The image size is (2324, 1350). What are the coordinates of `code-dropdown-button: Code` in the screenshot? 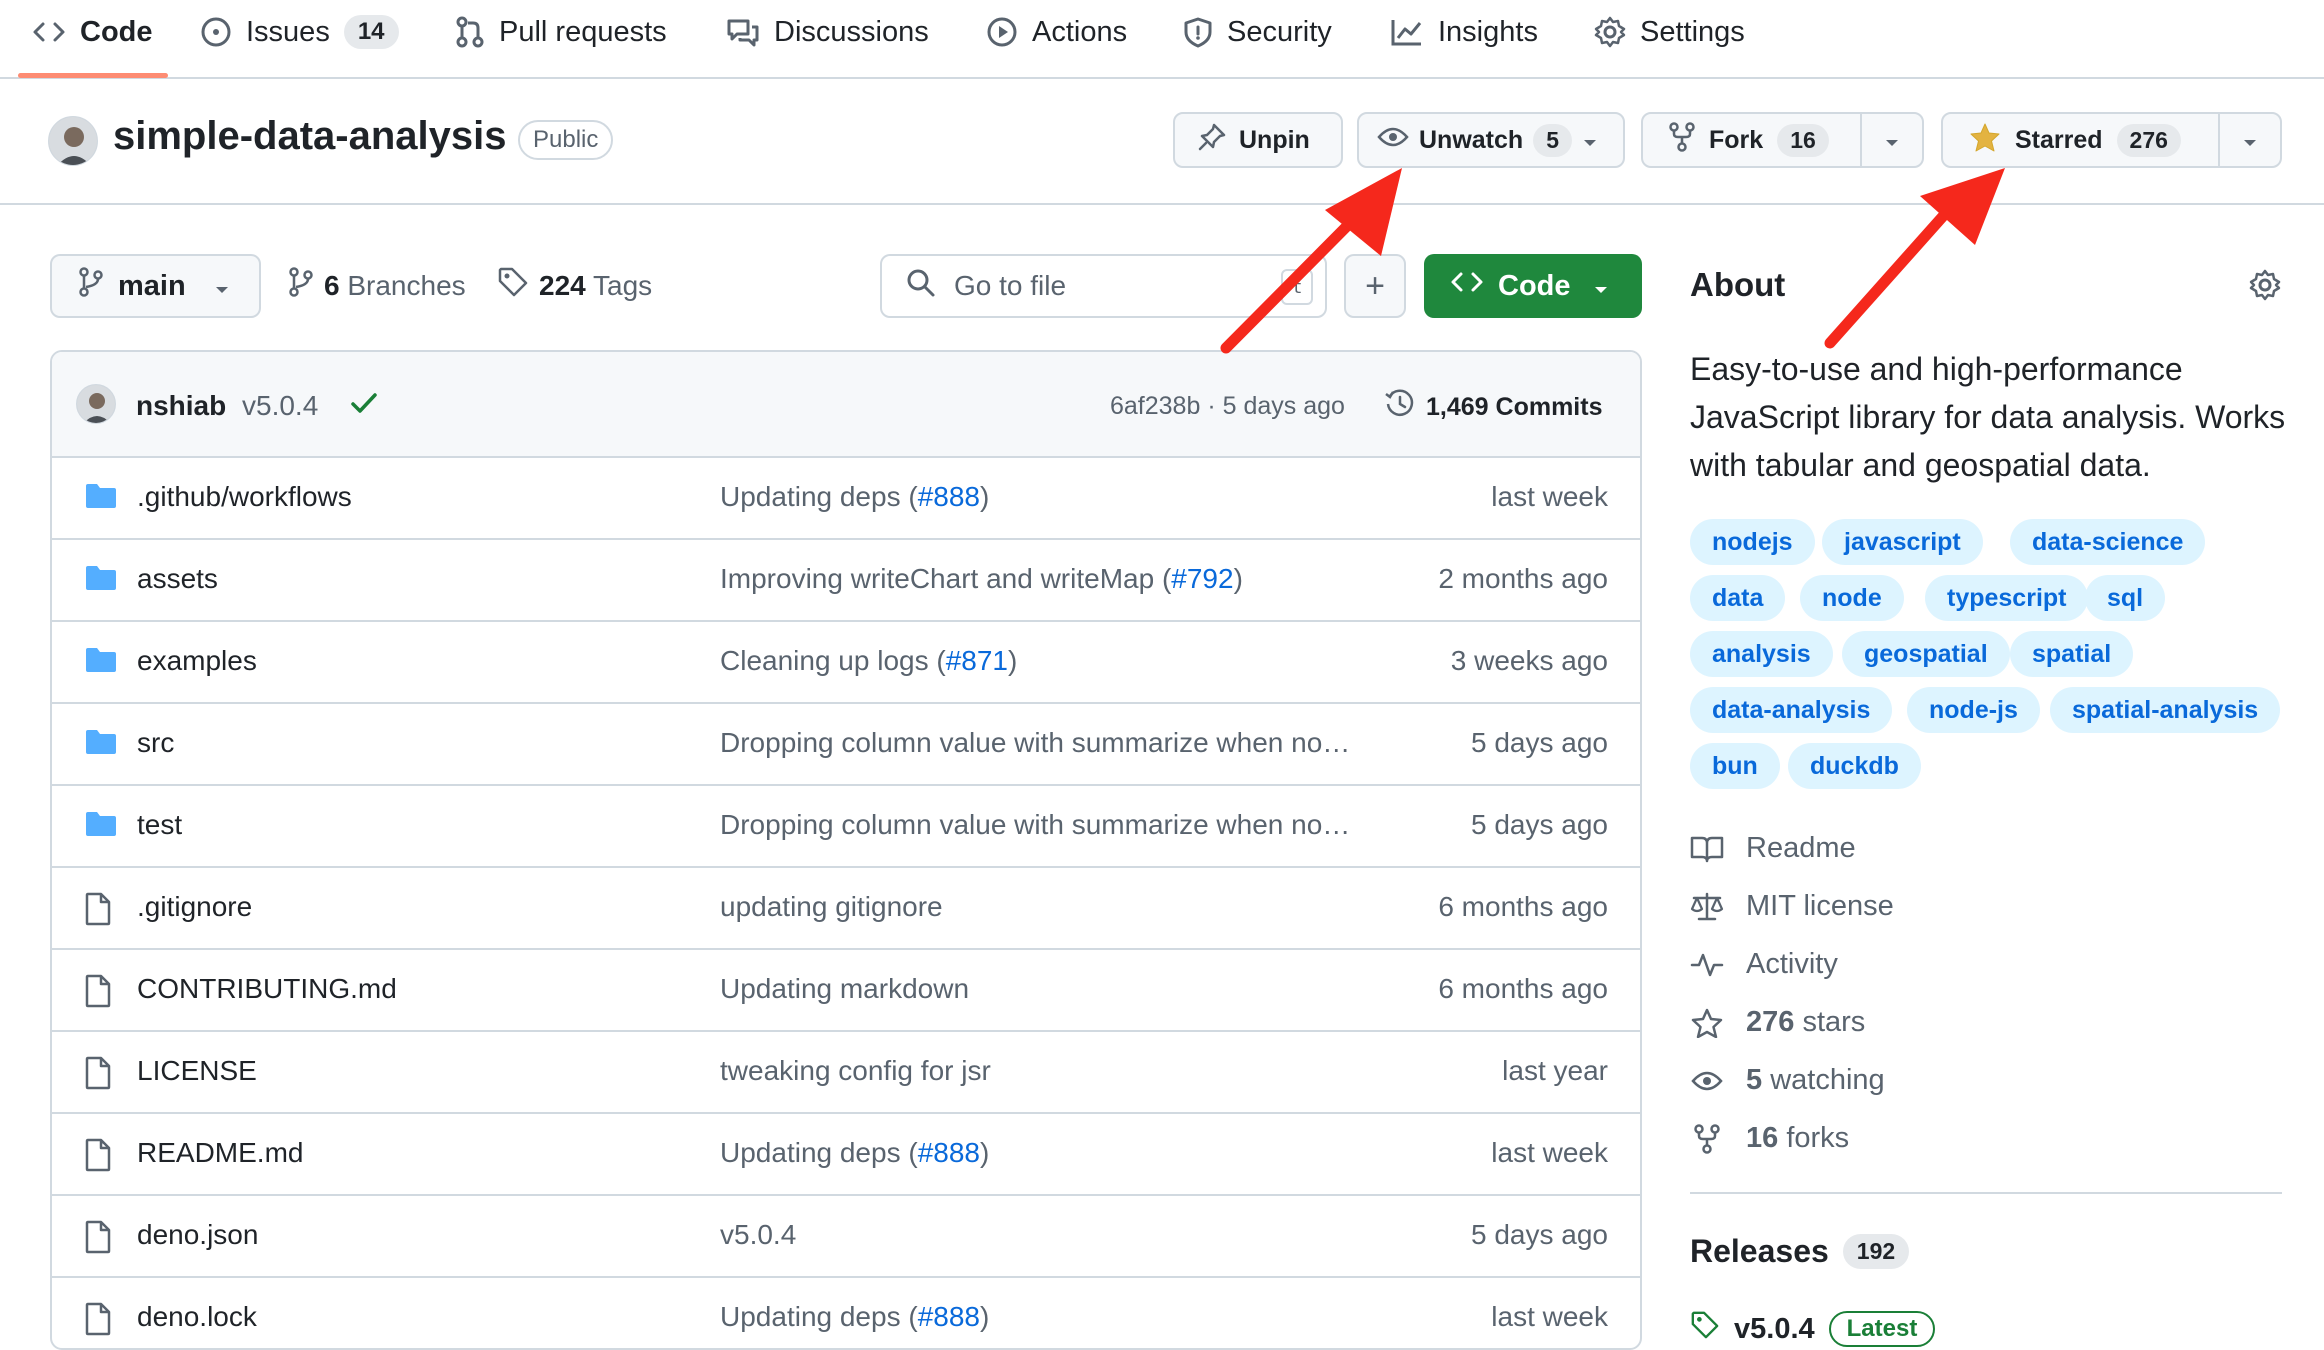 It's located at (1533, 286).